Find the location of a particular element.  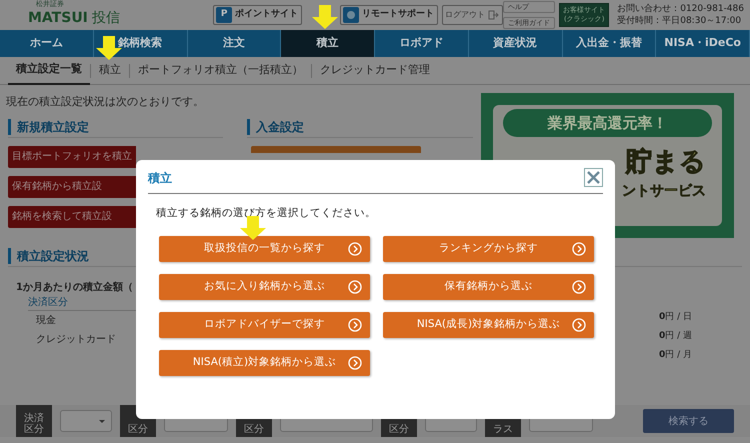

option-button: ロボアドバイザーで探す is located at coordinates (264, 325).